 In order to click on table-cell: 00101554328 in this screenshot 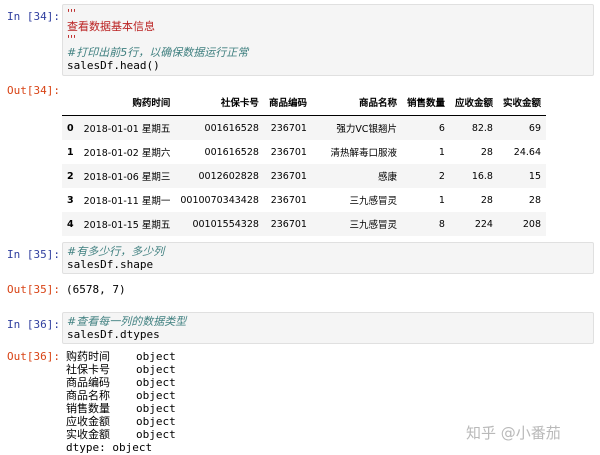, I will do `click(225, 224)`.